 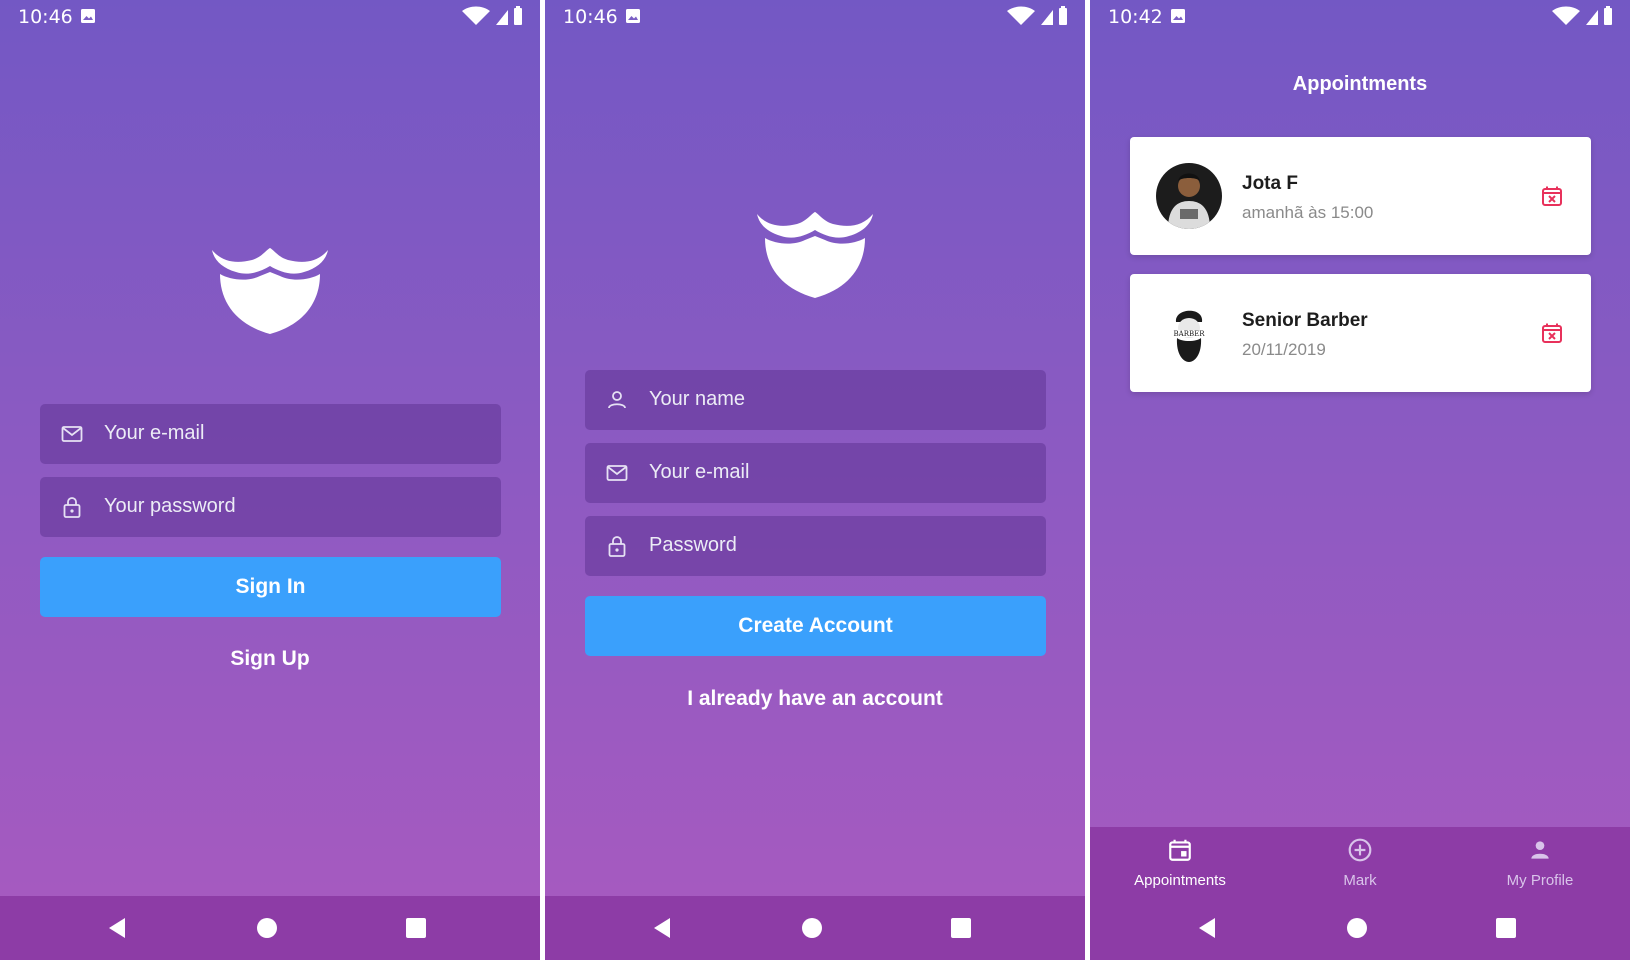 What do you see at coordinates (1308, 212) in the screenshot?
I see `appointment-time: amanhã às 15:00` at bounding box center [1308, 212].